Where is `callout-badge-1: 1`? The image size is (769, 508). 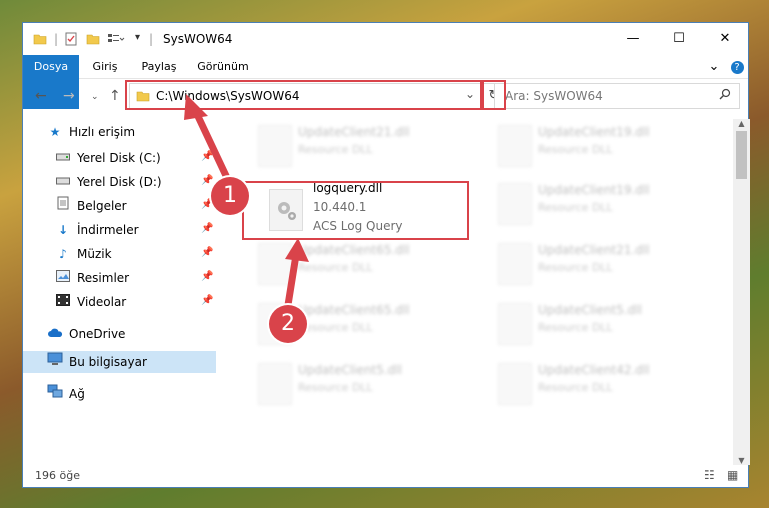 callout-badge-1: 1 is located at coordinates (230, 196).